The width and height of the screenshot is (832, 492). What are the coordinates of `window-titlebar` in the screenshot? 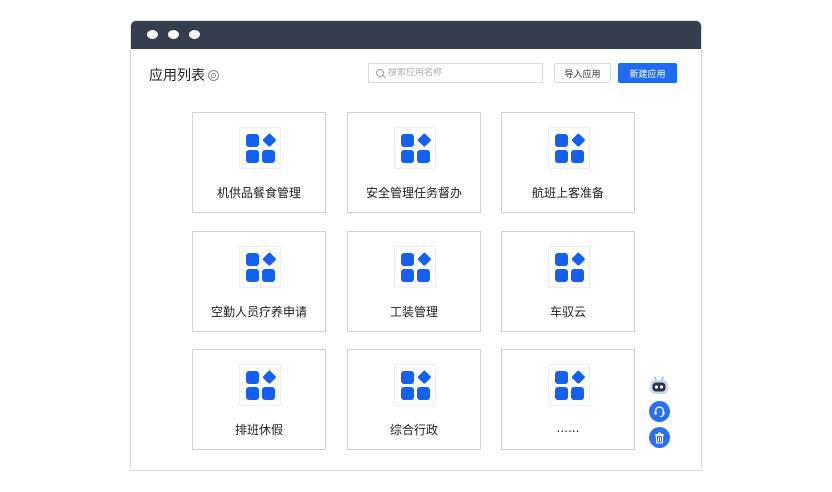 It's located at (416, 35).